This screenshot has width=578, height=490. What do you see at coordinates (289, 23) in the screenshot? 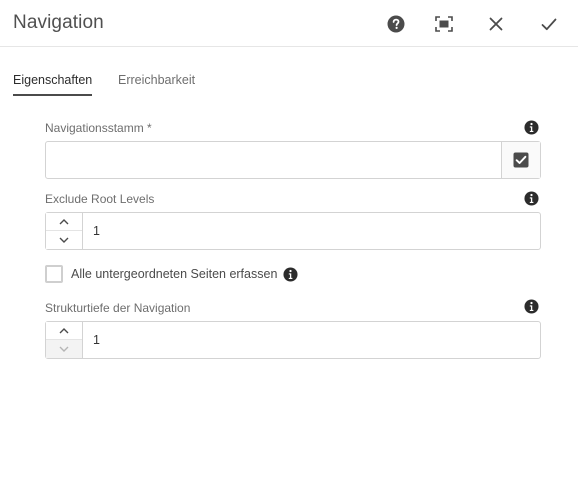
I see `dialog-header: Navigation` at bounding box center [289, 23].